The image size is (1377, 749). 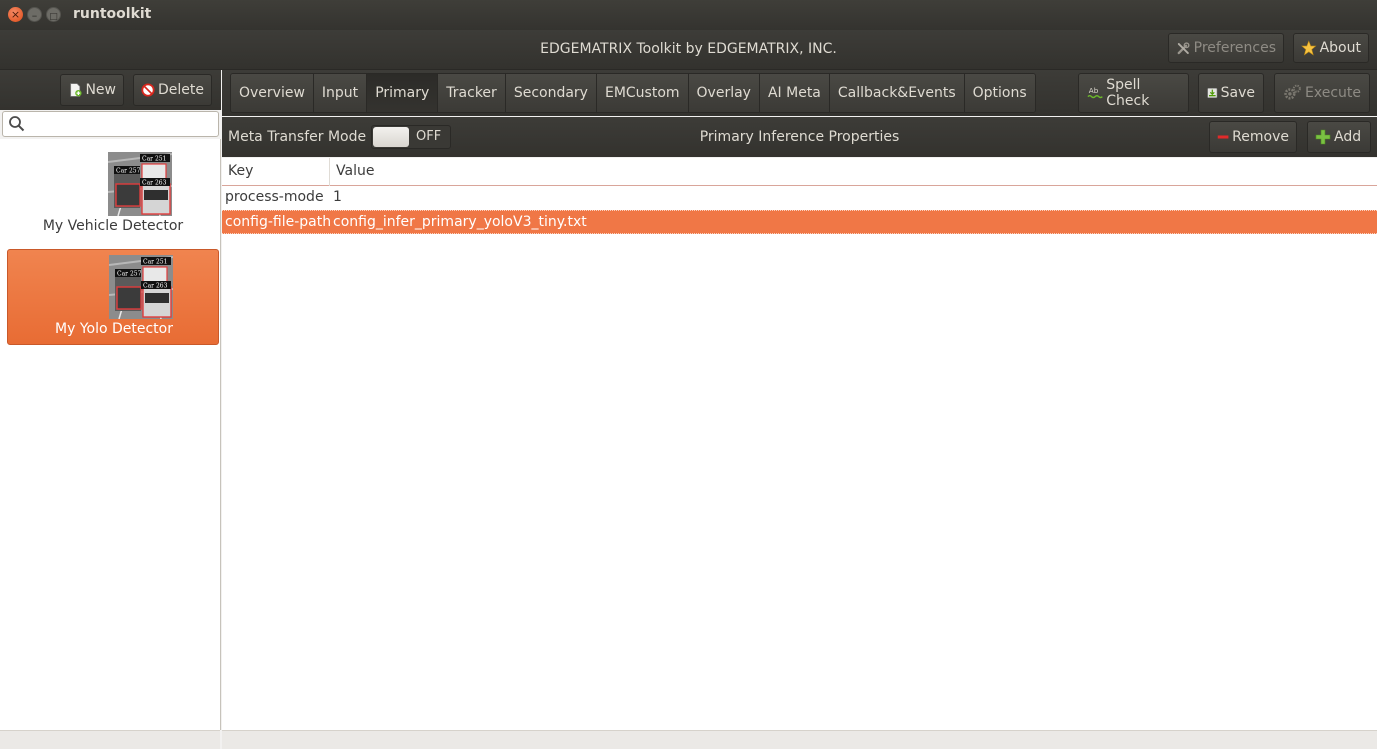 What do you see at coordinates (340, 93) in the screenshot?
I see `tab-input: Input` at bounding box center [340, 93].